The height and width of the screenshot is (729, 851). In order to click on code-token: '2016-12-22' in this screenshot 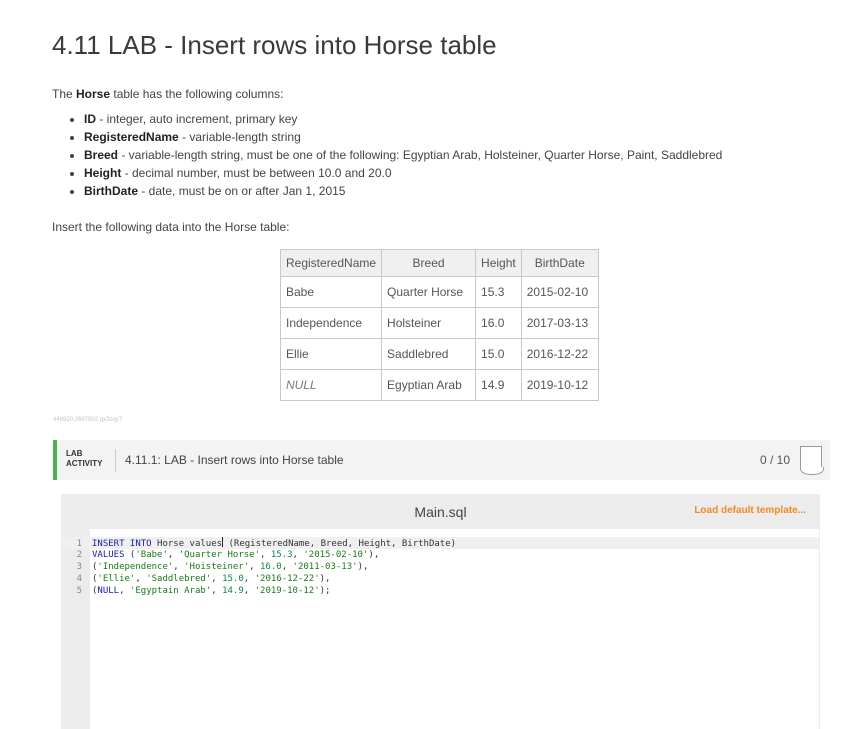, I will do `click(287, 579)`.